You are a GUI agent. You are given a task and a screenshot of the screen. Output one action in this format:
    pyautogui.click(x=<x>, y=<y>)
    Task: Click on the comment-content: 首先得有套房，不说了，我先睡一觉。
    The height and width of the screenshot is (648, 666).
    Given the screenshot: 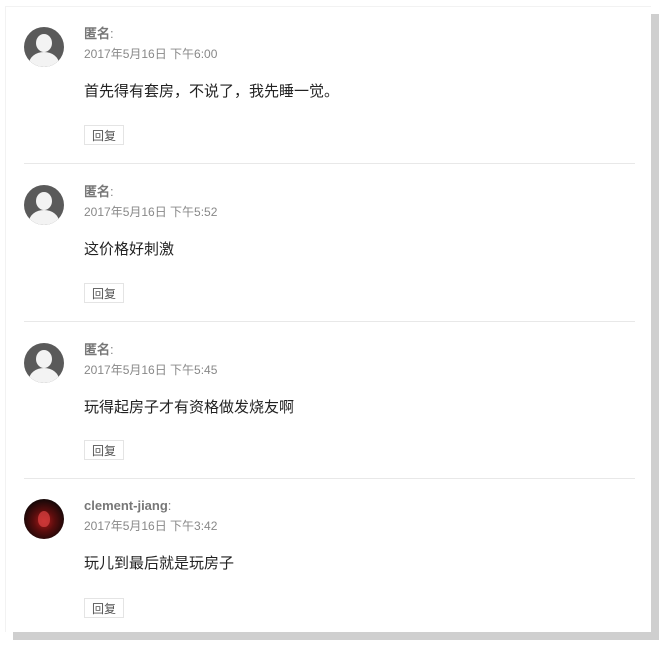 What is the action you would take?
    pyautogui.click(x=212, y=91)
    